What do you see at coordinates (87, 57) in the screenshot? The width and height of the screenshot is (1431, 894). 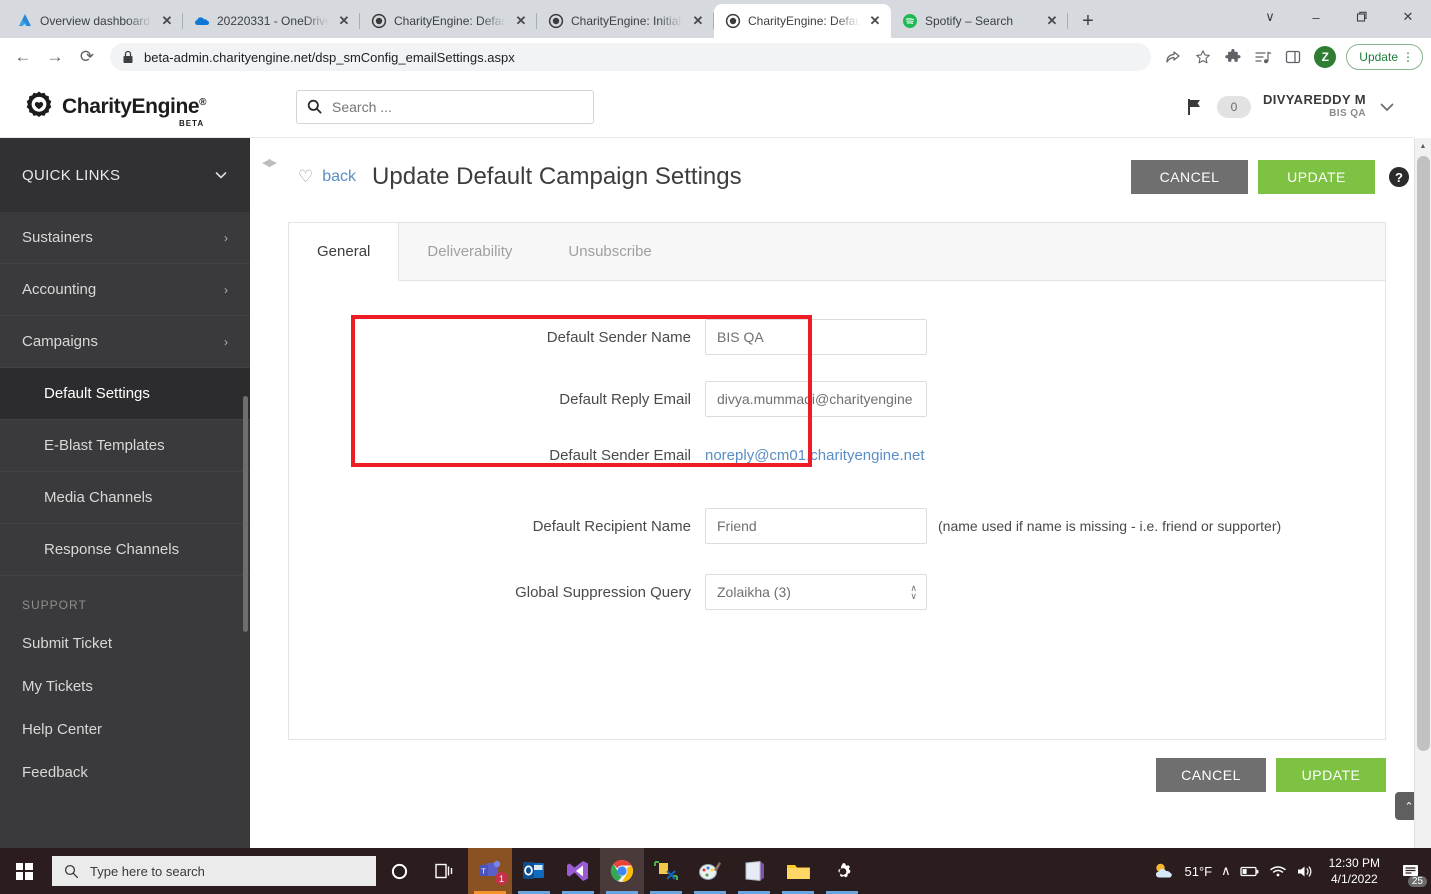 I see `reload-button: ⟳` at bounding box center [87, 57].